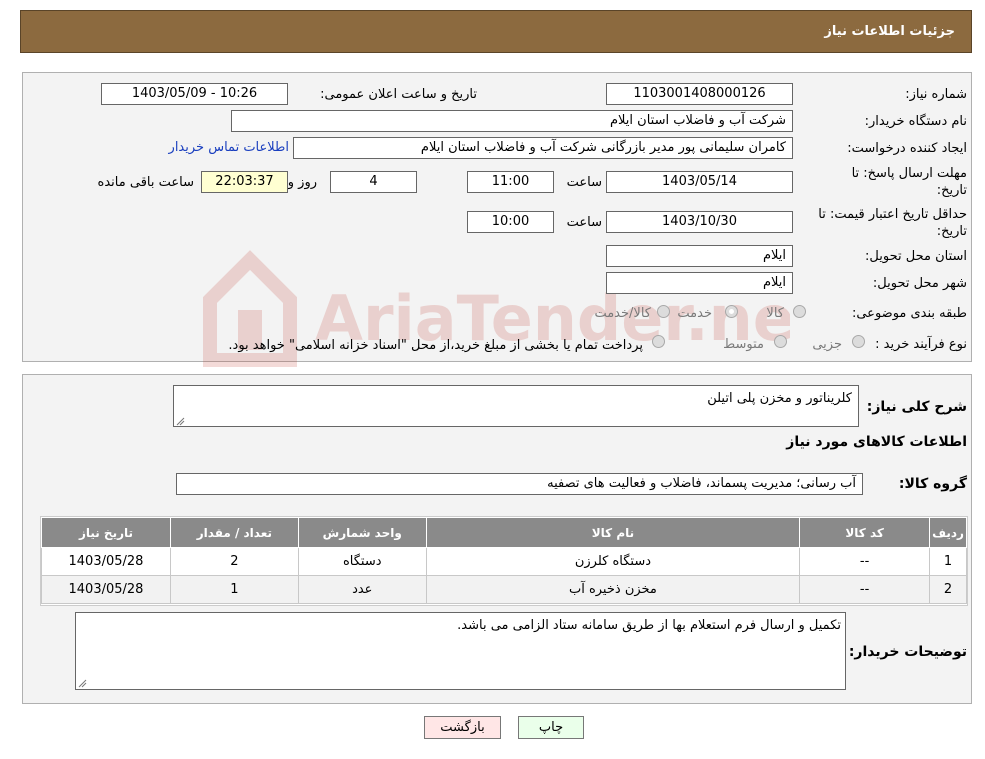 Image resolution: width=985 pixels, height=759 pixels. What do you see at coordinates (780, 341) in the screenshot?
I see `process-radio-medium` at bounding box center [780, 341].